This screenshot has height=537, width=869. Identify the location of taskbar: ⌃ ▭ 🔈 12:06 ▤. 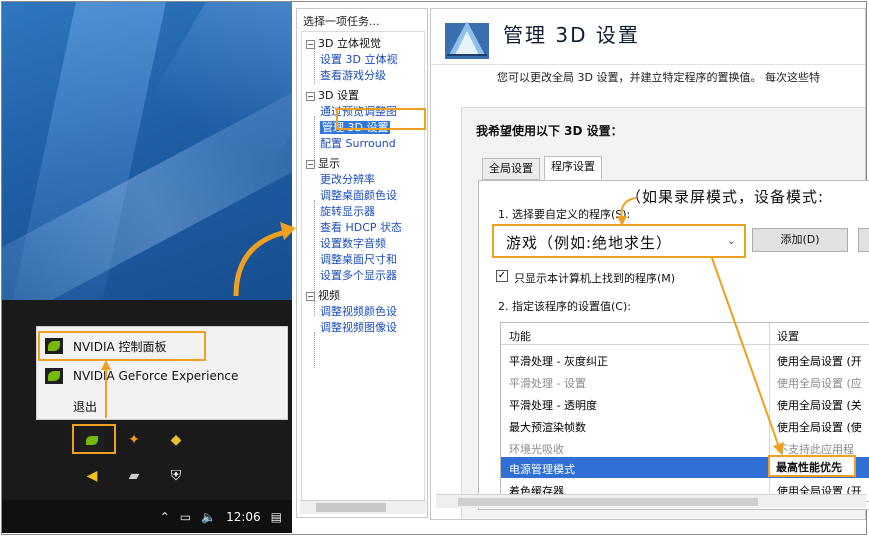
(147, 516).